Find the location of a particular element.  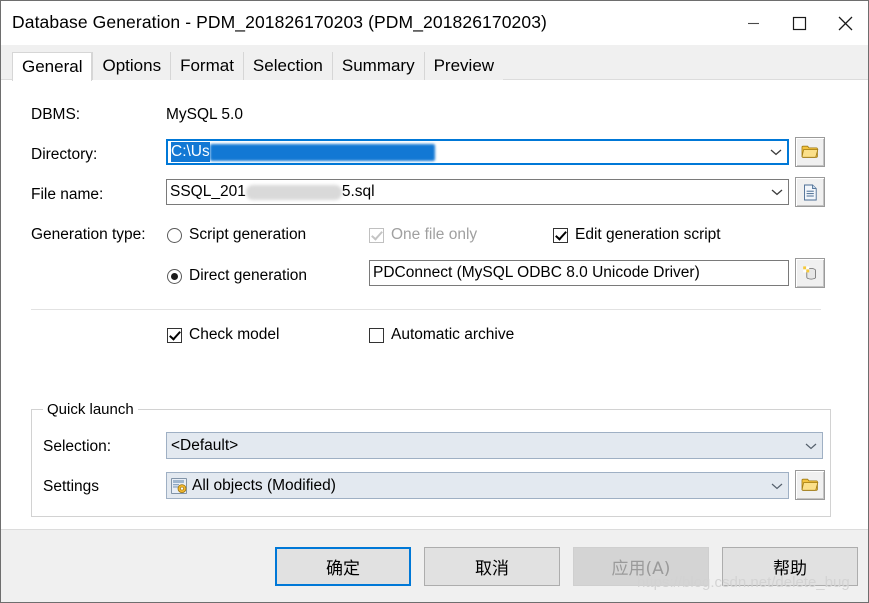

minimize-icon is located at coordinates (753, 23).